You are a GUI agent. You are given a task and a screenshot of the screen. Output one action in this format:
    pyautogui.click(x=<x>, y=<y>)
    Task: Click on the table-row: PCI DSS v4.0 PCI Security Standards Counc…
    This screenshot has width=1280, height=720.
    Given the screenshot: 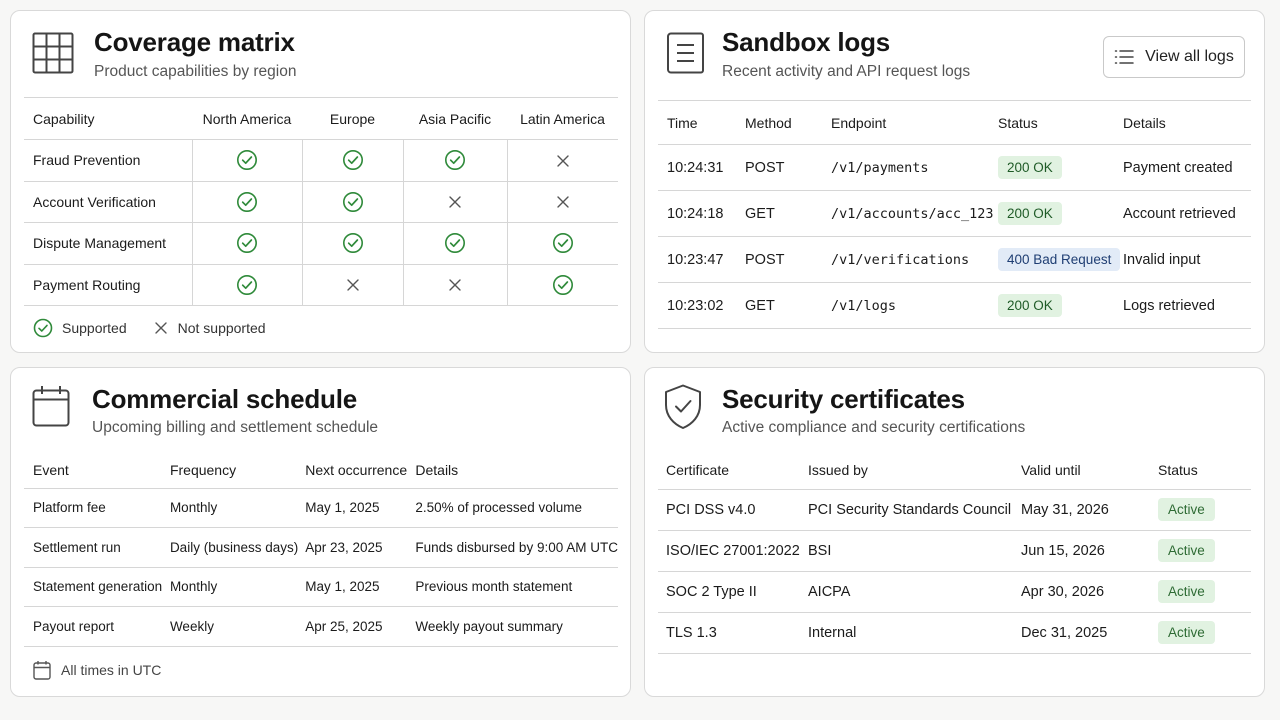 What is the action you would take?
    pyautogui.click(x=954, y=510)
    